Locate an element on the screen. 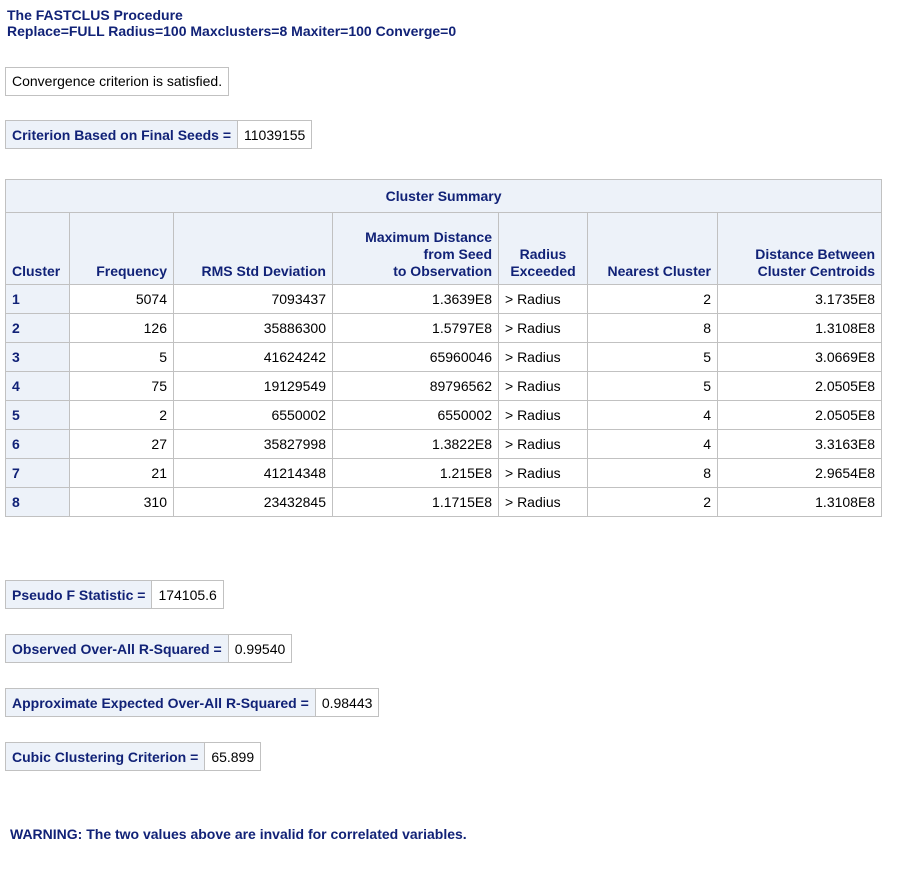 Image resolution: width=906 pixels, height=871 pixels. pseudo-f-label: Pseudo F Statistic = is located at coordinates (78, 594).